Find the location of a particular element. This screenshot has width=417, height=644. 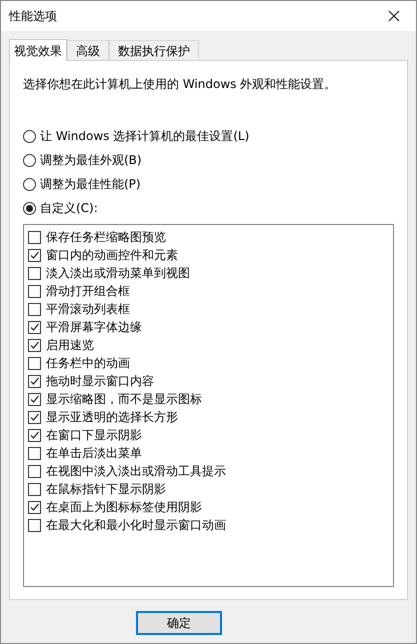

window-title: 性能选项 is located at coordinates (33, 16).